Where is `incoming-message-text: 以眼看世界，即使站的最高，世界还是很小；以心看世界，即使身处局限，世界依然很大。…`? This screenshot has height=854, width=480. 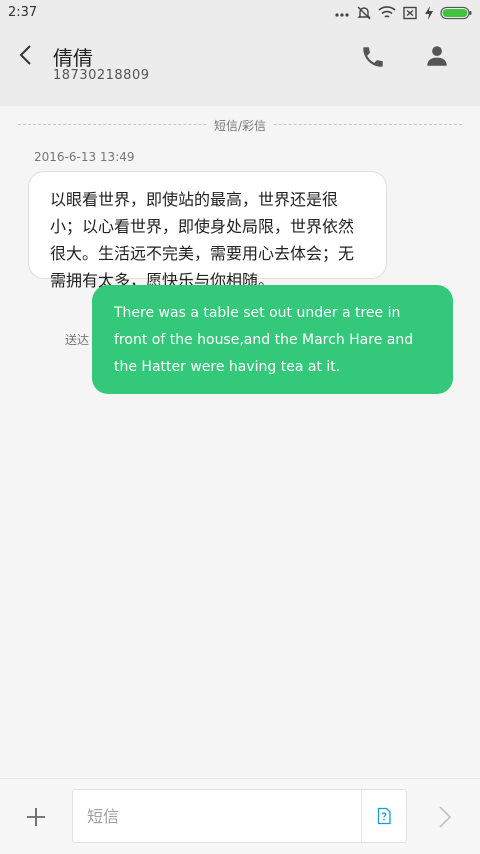 incoming-message-text: 以眼看世界，即使站的最高，世界还是很小；以心看世界，即使身处局限，世界依然很大。… is located at coordinates (202, 240).